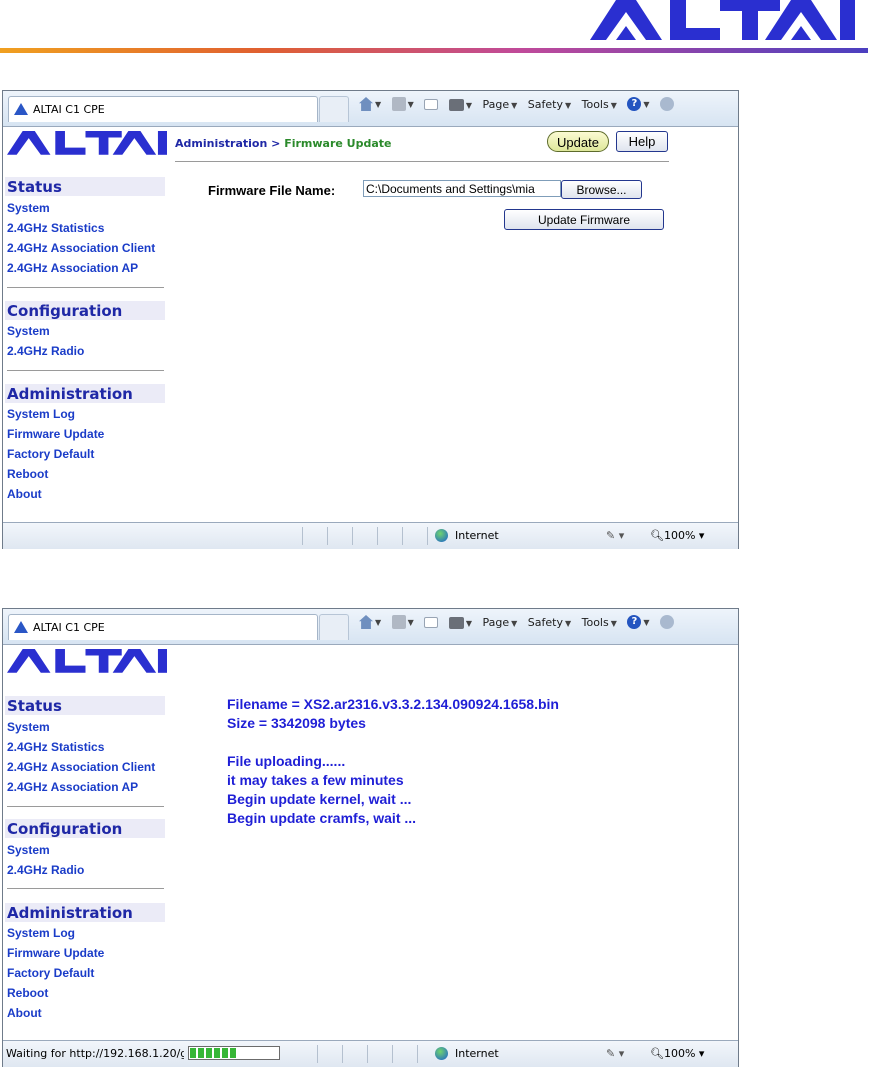 Image resolution: width=883 pixels, height=1068 pixels. What do you see at coordinates (338, 143) in the screenshot?
I see `breadcrumb-page: Firmware Update` at bounding box center [338, 143].